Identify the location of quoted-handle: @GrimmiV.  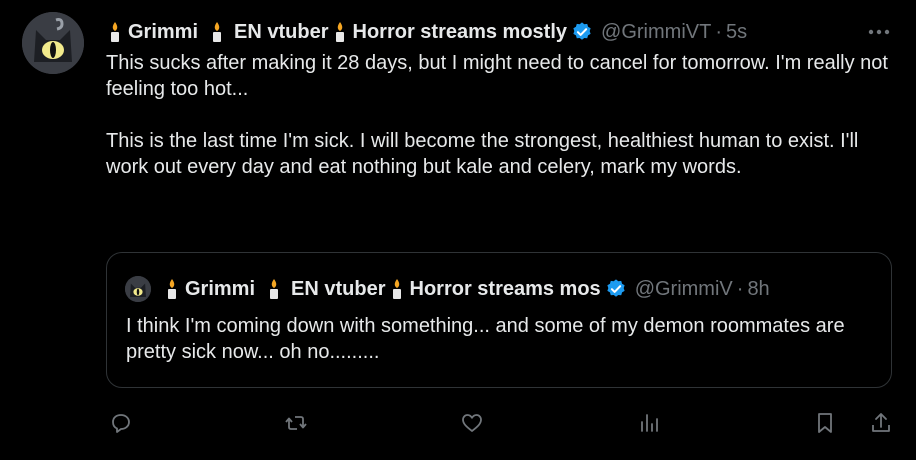
(683, 288).